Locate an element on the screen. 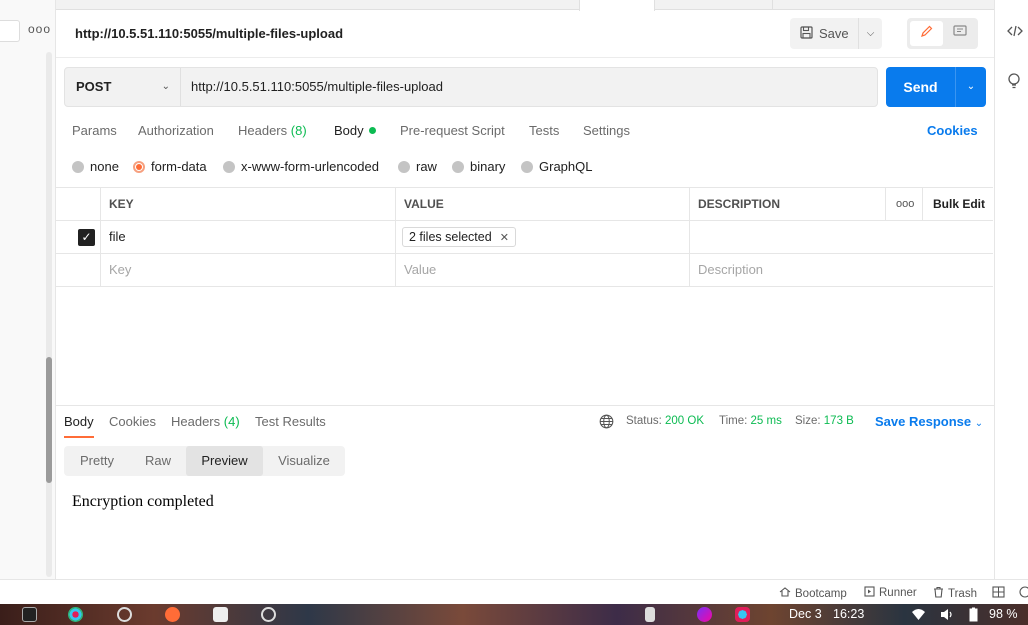 The height and width of the screenshot is (625, 1028). terminal-icon is located at coordinates (29, 614).